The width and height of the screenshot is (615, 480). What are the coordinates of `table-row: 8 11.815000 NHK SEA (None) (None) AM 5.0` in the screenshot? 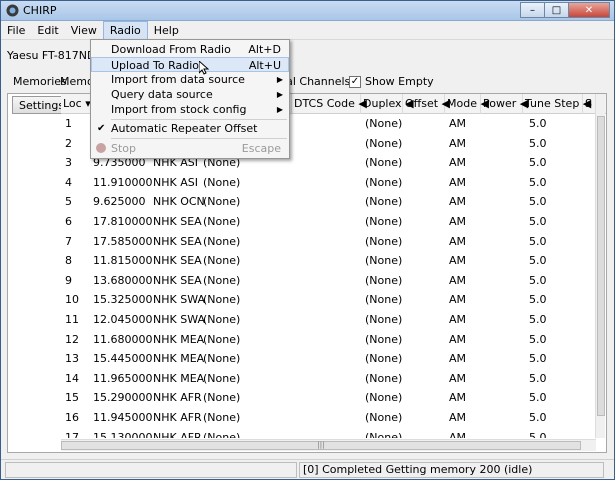 It's located at (333, 261).